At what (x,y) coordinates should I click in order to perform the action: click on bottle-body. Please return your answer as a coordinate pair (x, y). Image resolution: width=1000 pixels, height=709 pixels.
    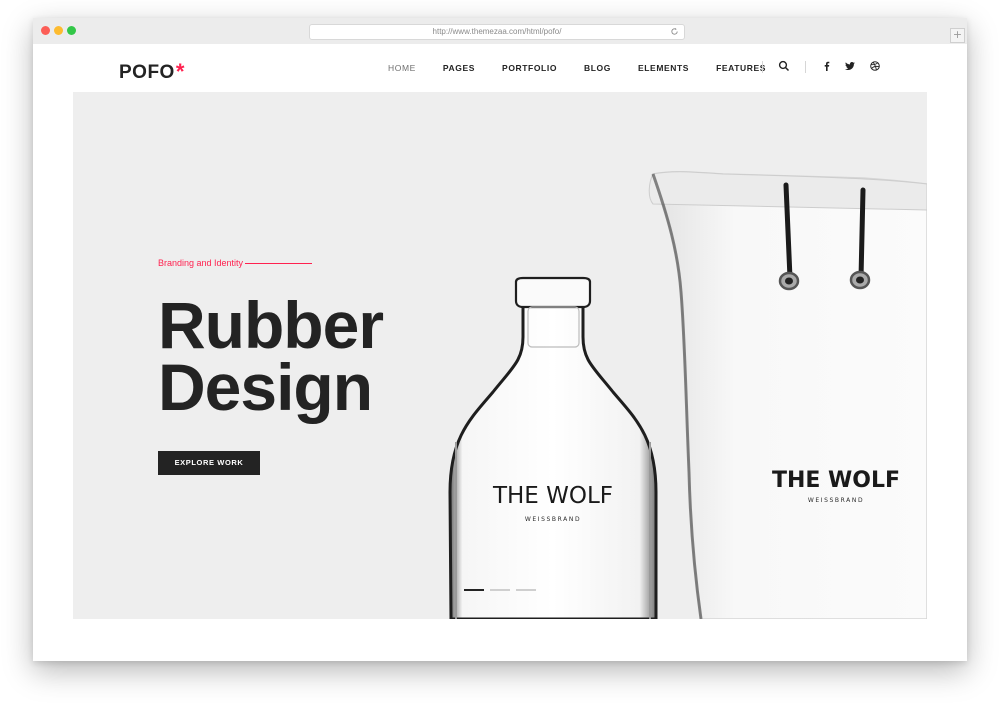
    Looking at the image, I should click on (553, 451).